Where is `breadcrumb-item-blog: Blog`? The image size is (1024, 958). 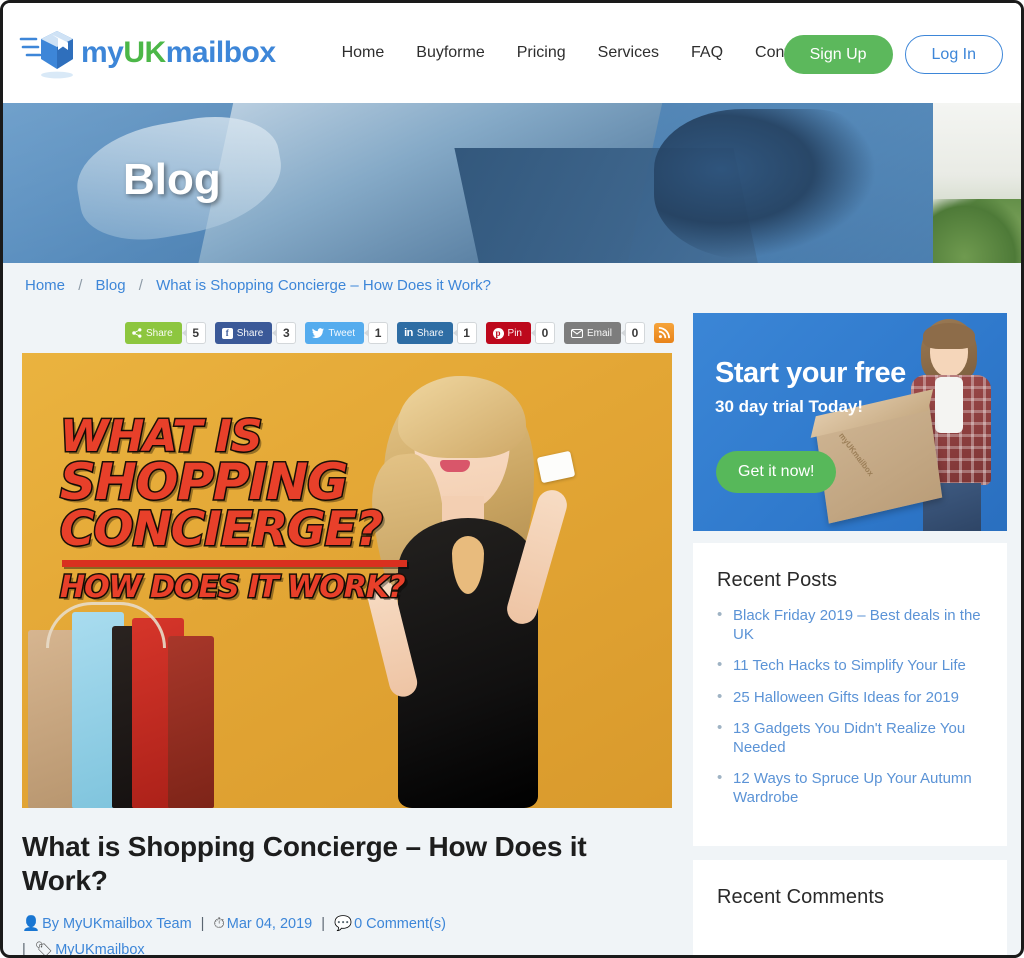
breadcrumb-item-blog: Blog is located at coordinates (111, 285).